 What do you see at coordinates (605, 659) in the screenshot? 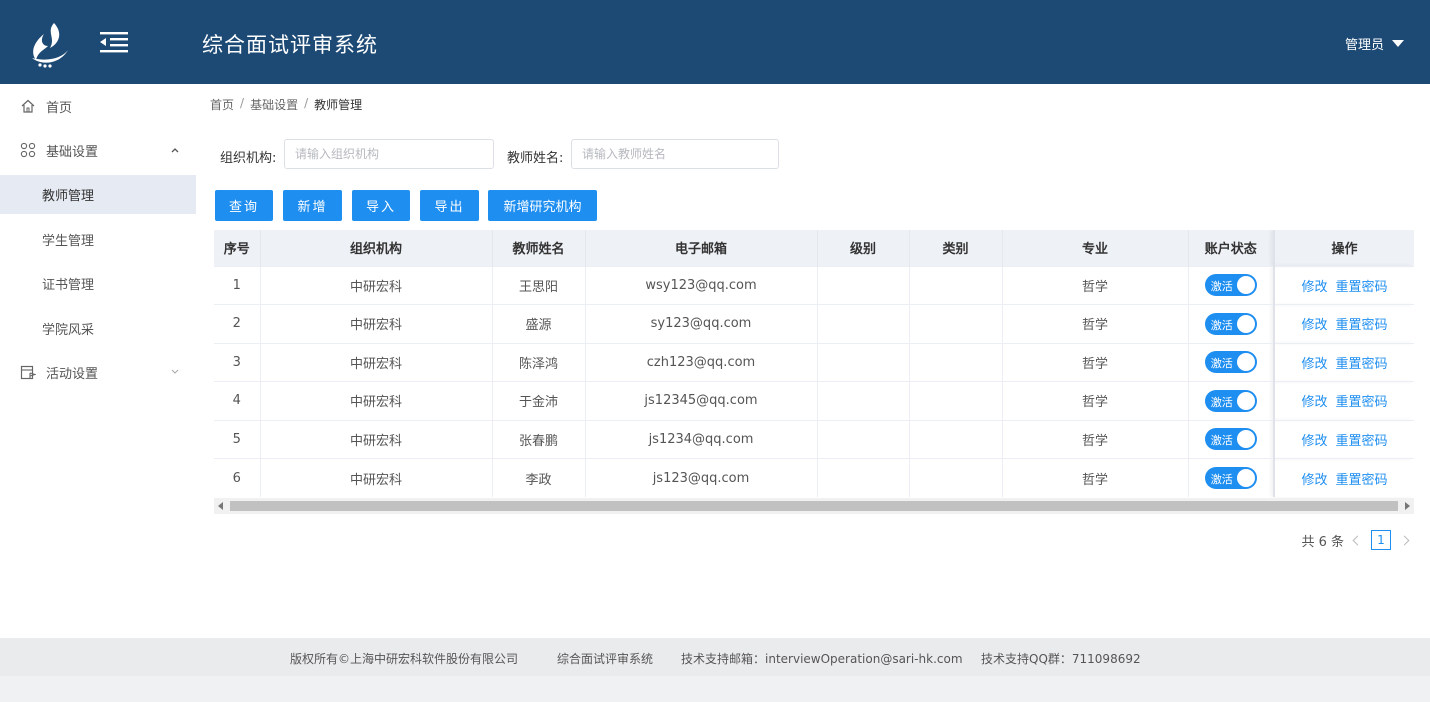
I see `footer-system: 综合面试评审系统` at bounding box center [605, 659].